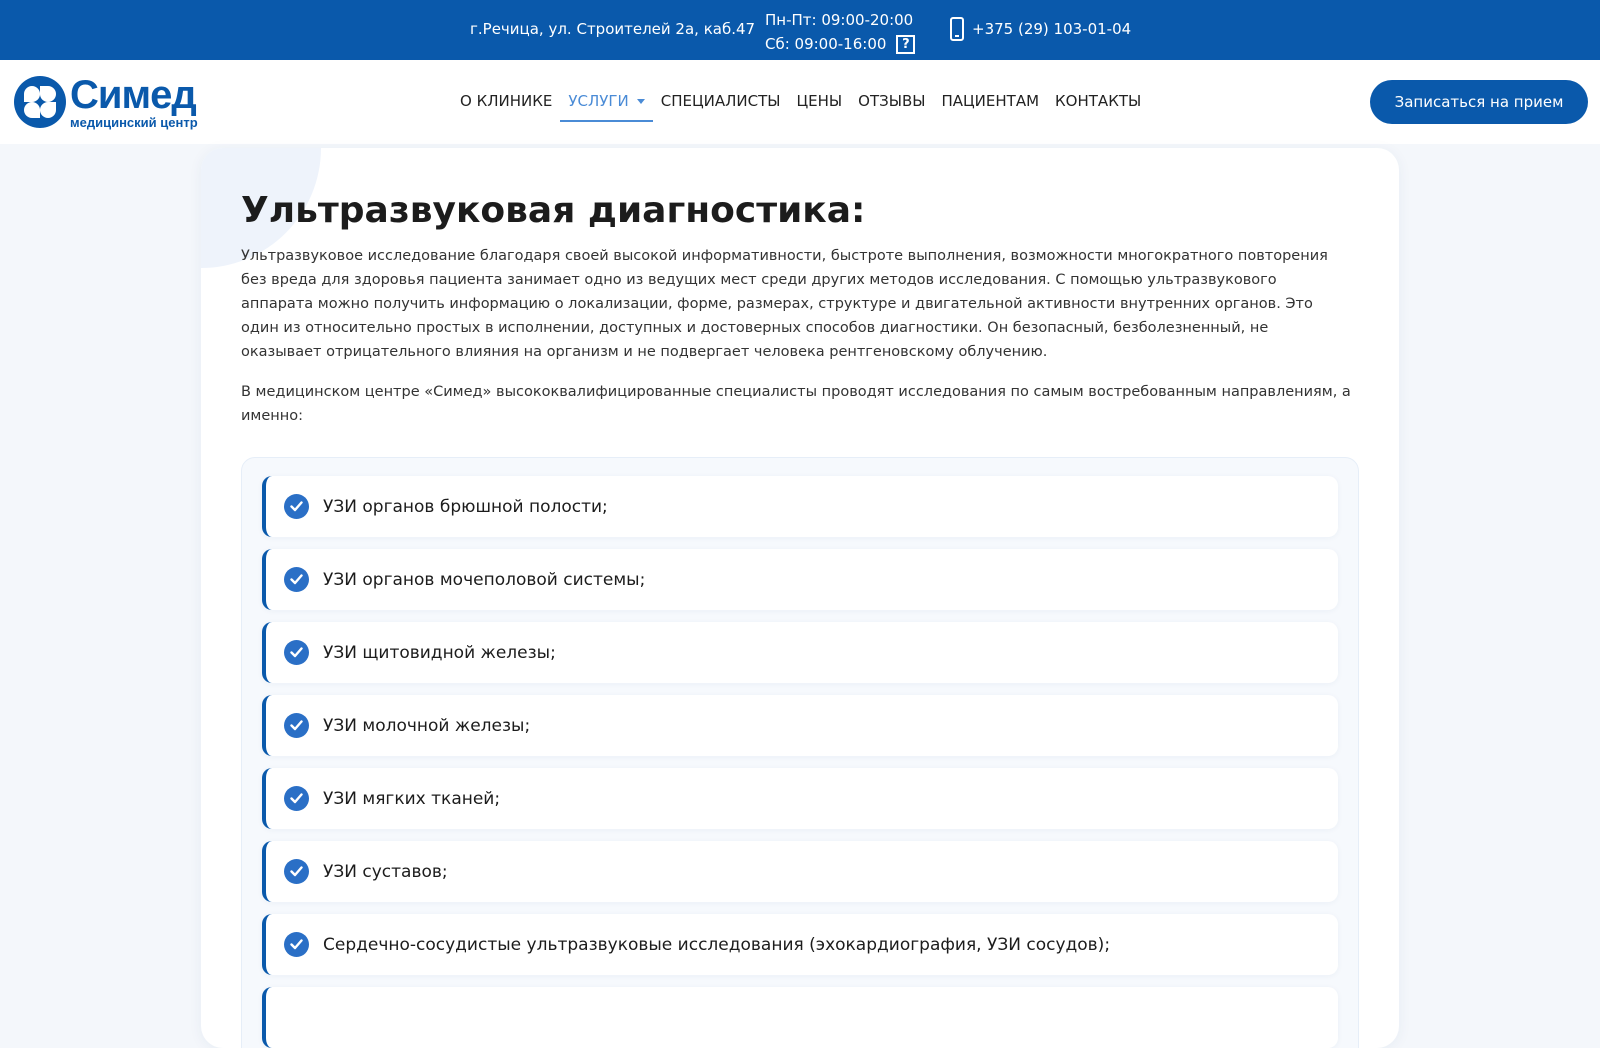 This screenshot has width=1600, height=1048. I want to click on hours-help-icon: ?, so click(906, 44).